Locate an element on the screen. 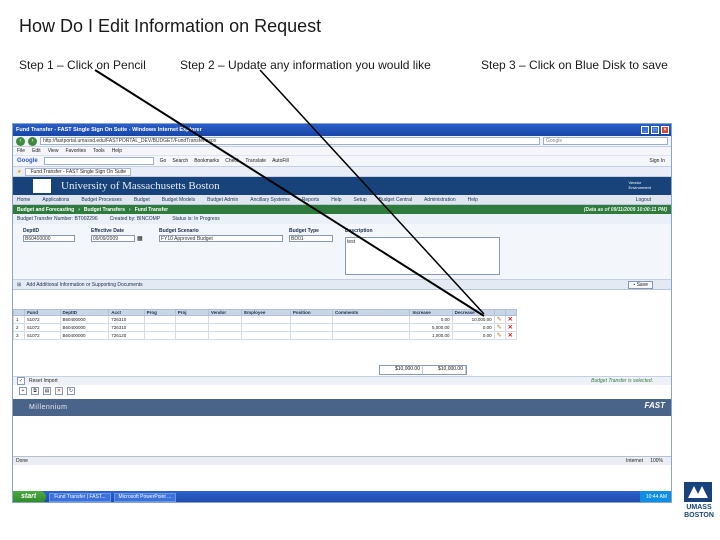  ok-checkbox-icon: ✓ is located at coordinates (21, 381).